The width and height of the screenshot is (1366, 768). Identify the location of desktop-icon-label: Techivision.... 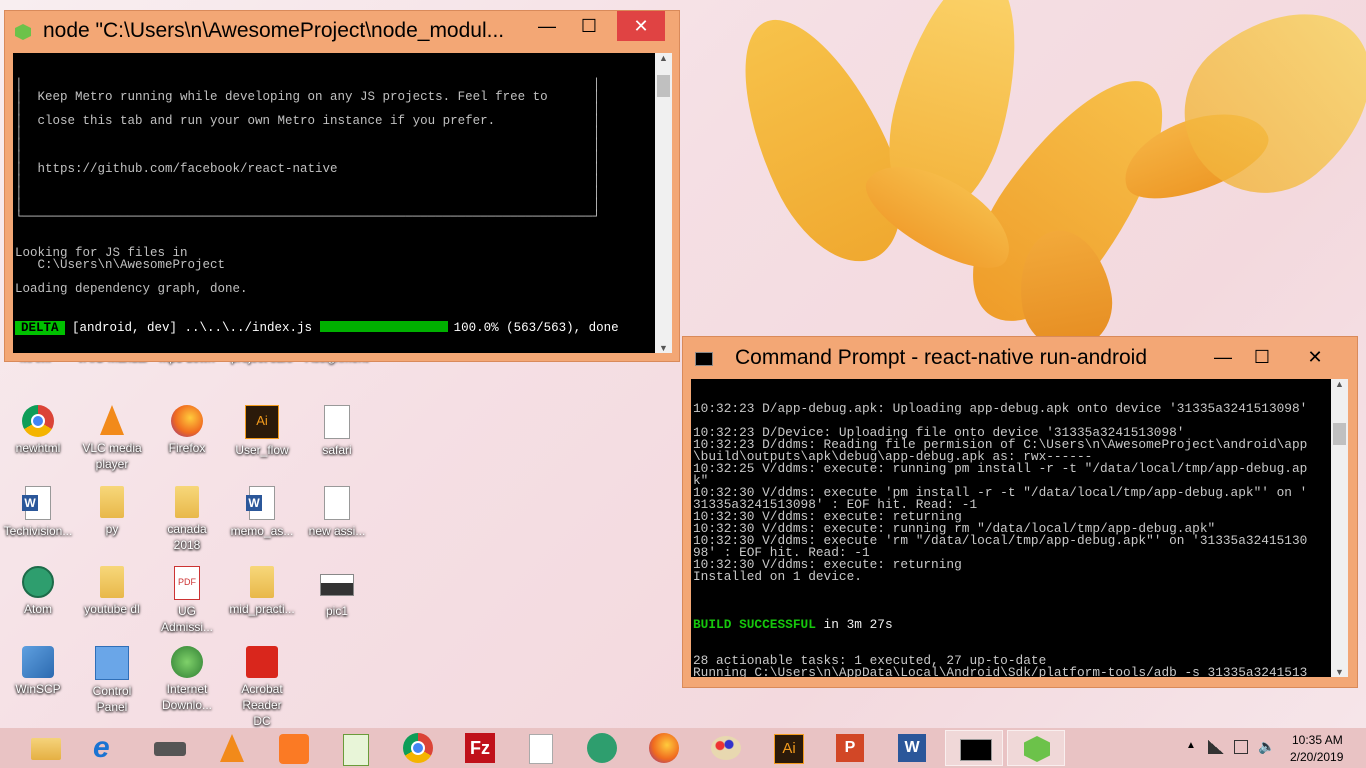
(38, 531).